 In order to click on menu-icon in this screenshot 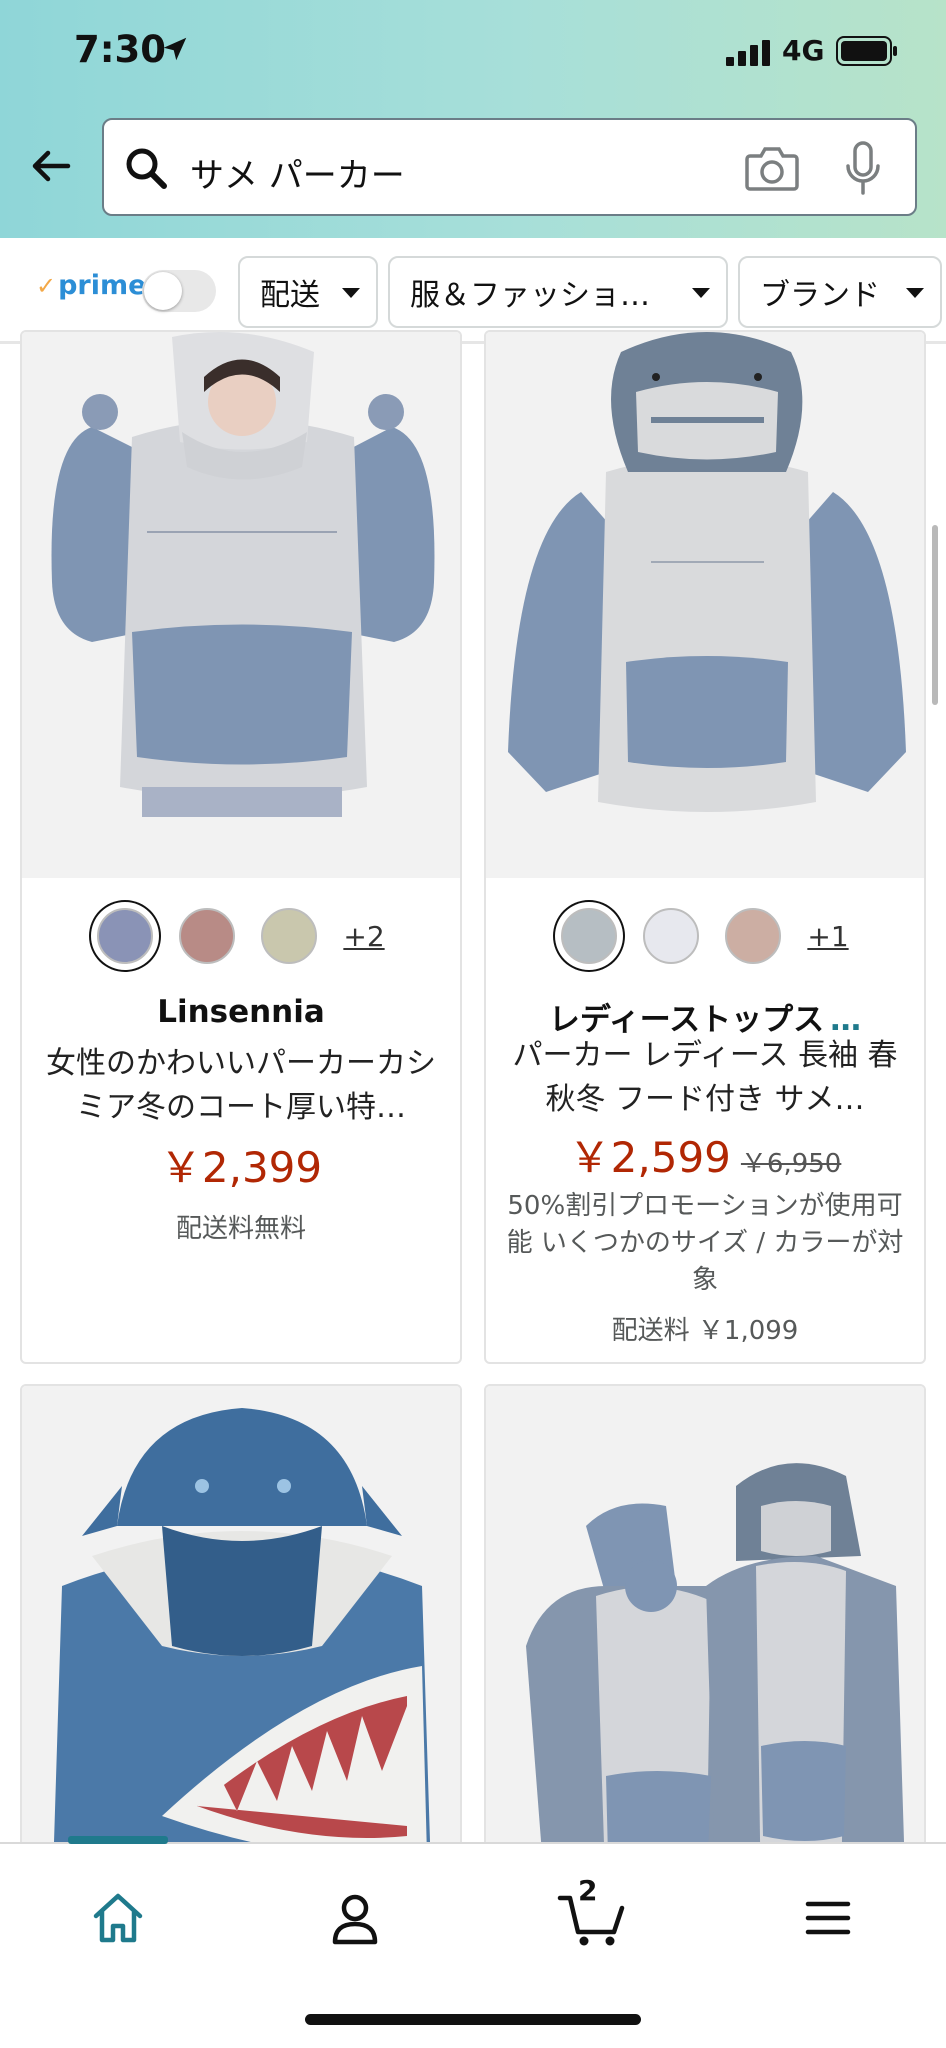, I will do `click(828, 1918)`.